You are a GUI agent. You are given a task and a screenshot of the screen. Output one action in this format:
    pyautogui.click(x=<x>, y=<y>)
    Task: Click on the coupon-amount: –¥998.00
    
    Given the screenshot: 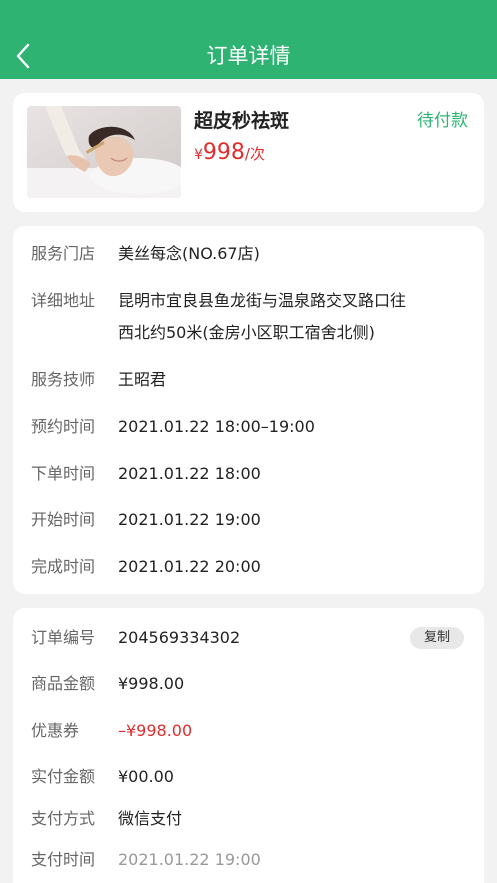 What is the action you would take?
    pyautogui.click(x=155, y=730)
    